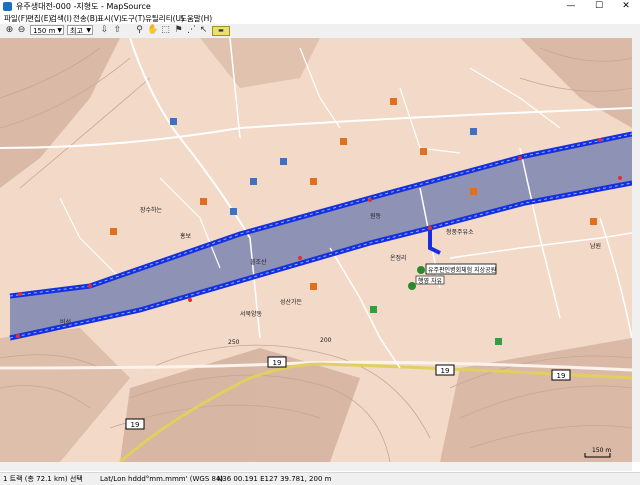  Describe the element at coordinates (104, 30) in the screenshot. I see `receive-from-device-icon: ⇩` at that location.